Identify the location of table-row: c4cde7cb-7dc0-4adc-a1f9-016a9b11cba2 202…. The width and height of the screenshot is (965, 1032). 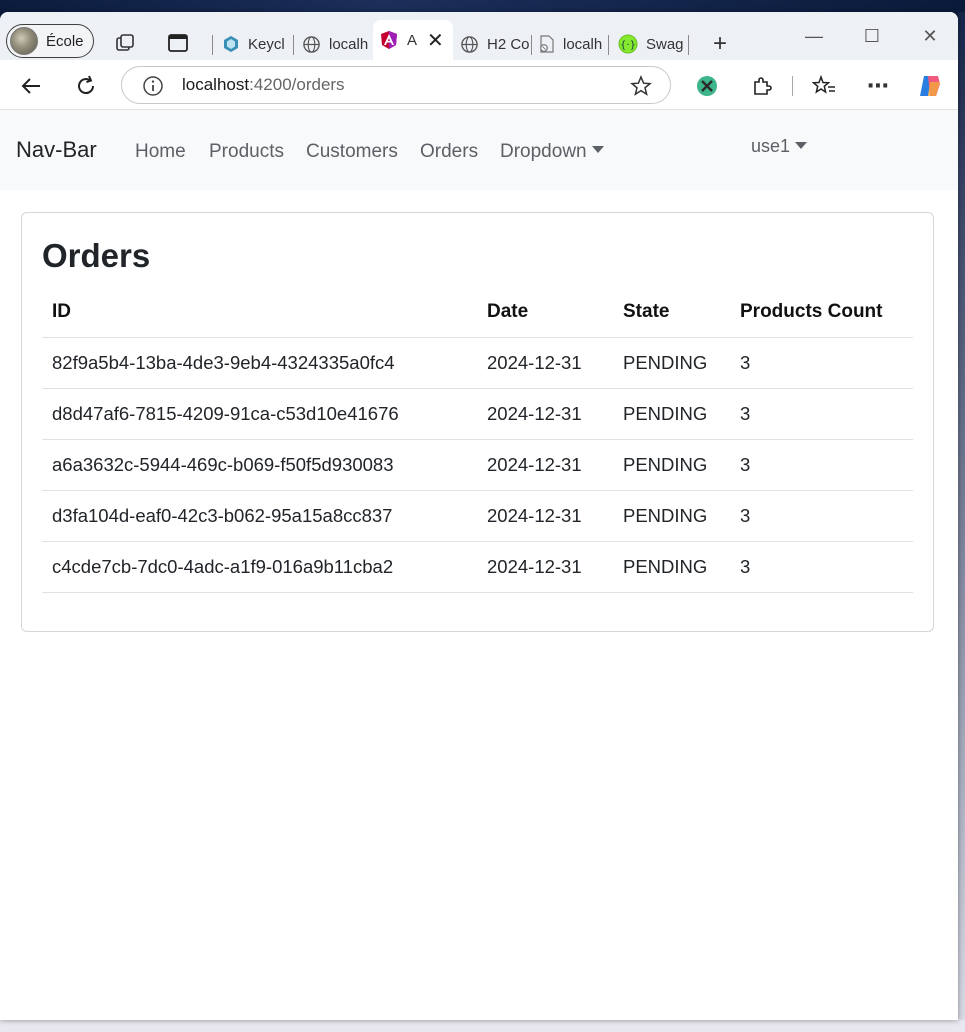
(477, 567).